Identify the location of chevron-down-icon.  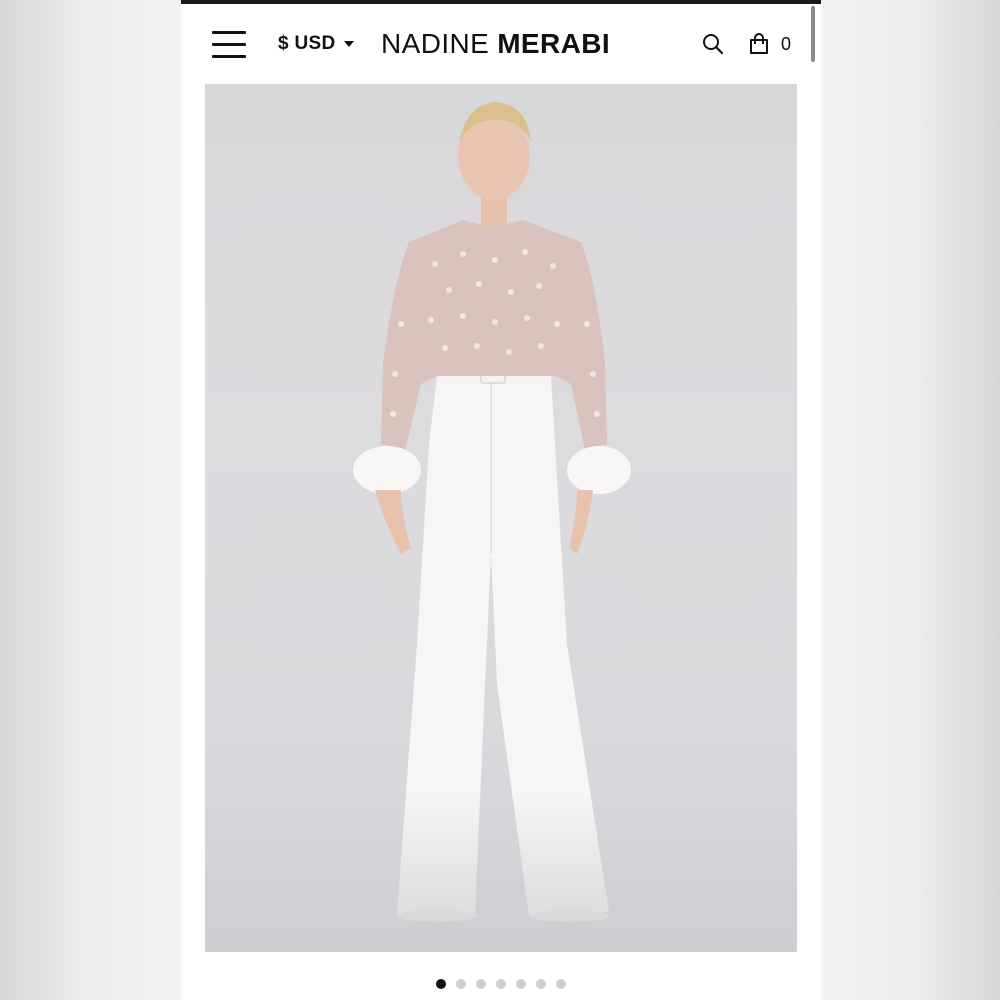
(349, 44).